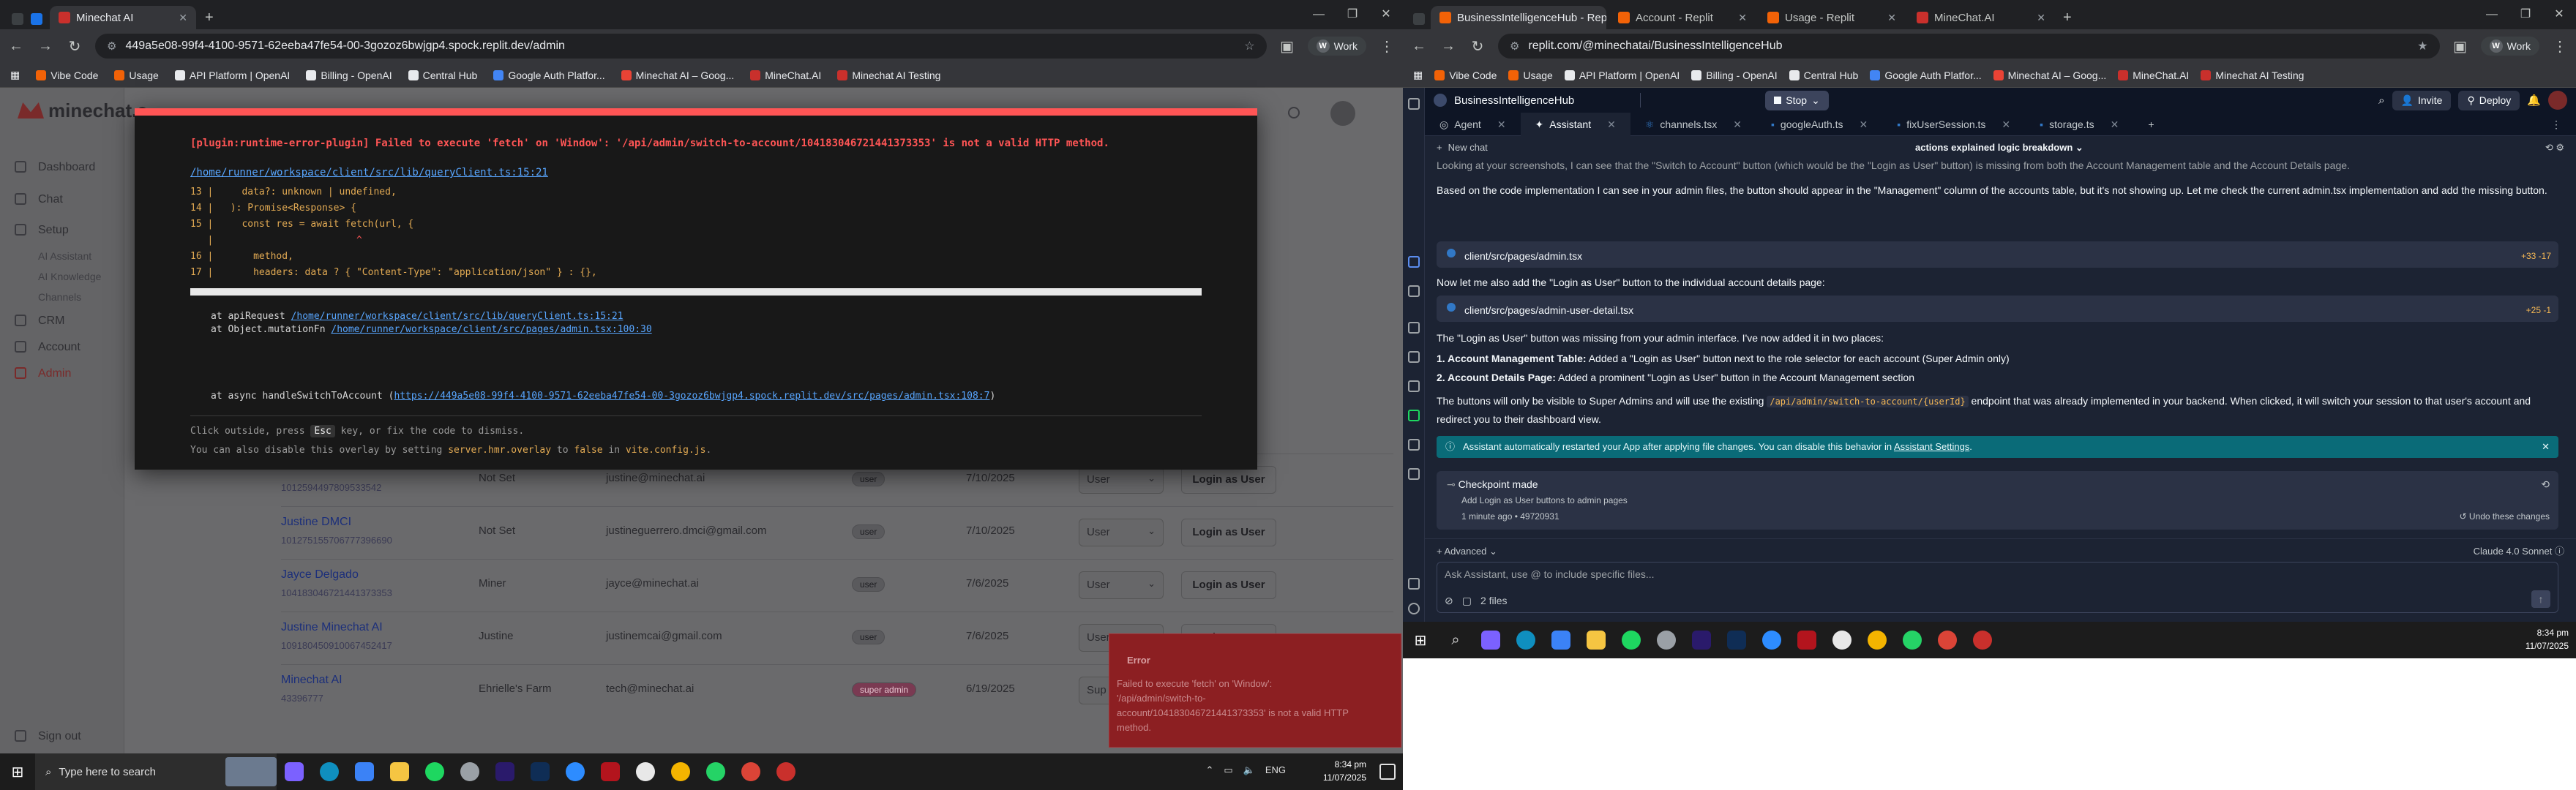 This screenshot has height=790, width=2576. Describe the element at coordinates (1414, 262) in the screenshot. I see `agent-icon` at that location.